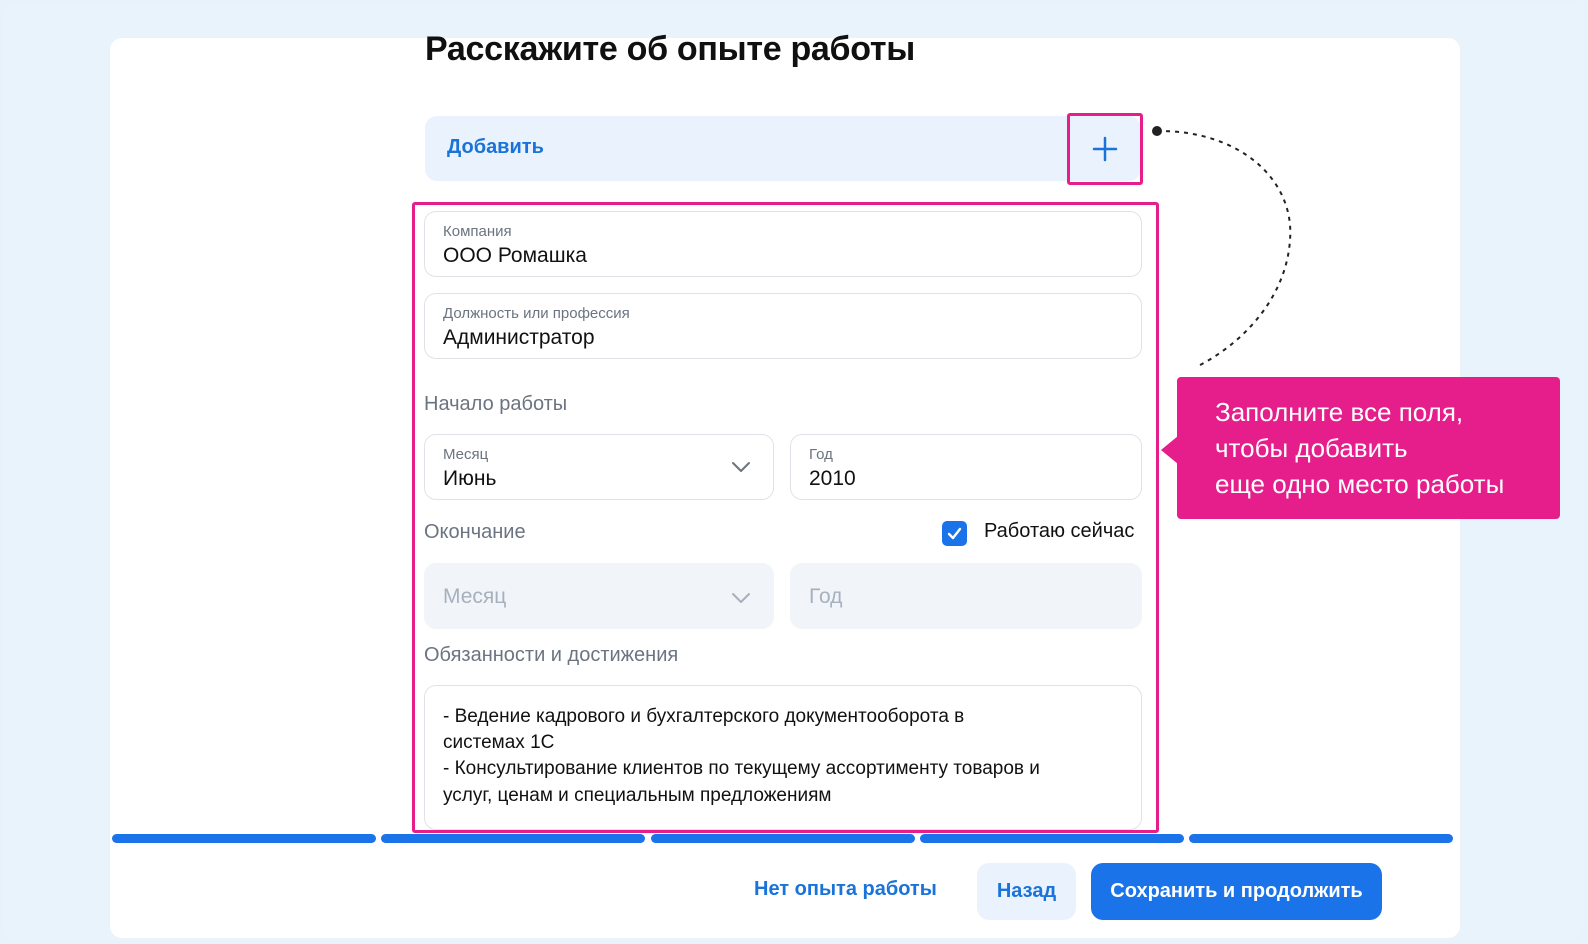 This screenshot has height=944, width=1588. Describe the element at coordinates (599, 596) in the screenshot. I see `end-month-select: Месяц` at that location.